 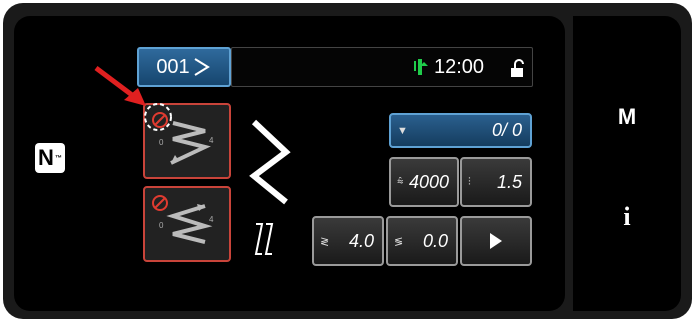 What do you see at coordinates (627, 163) in the screenshot?
I see `side-panel` at bounding box center [627, 163].